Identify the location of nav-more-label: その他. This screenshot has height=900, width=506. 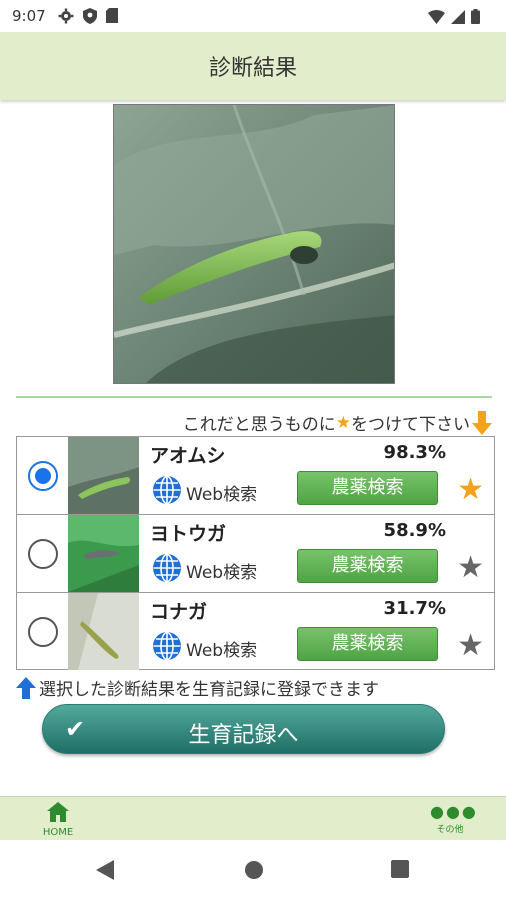
(450, 830).